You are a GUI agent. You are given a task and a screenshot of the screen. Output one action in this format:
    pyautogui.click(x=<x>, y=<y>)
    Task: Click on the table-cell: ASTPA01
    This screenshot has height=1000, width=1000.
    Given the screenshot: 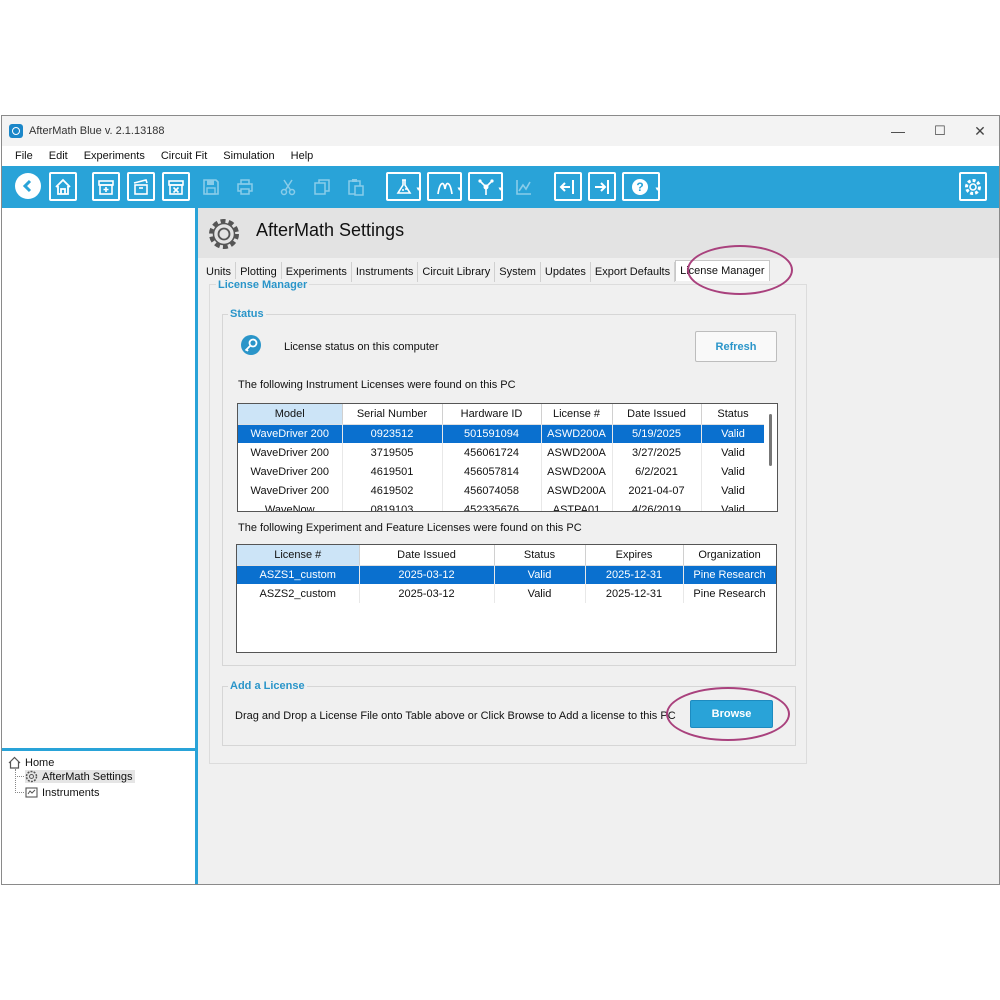 What is the action you would take?
    pyautogui.click(x=577, y=505)
    